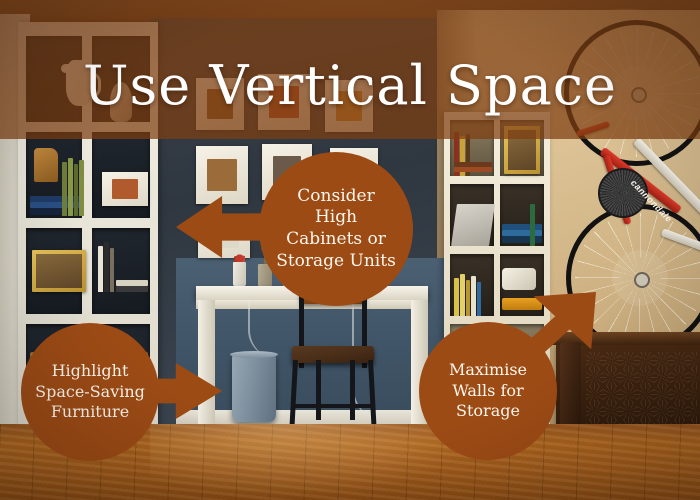  What do you see at coordinates (473, 225) in the screenshot?
I see `laptop` at bounding box center [473, 225].